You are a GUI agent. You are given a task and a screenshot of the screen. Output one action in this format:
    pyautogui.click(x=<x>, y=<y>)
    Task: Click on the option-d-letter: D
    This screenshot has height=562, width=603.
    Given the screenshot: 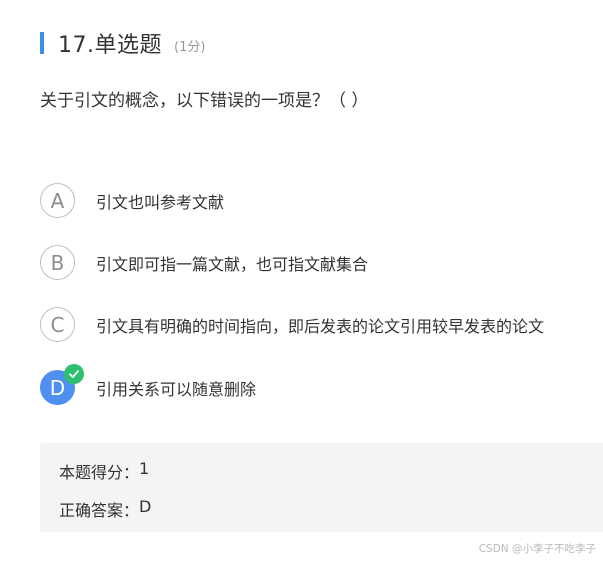 What is the action you would take?
    pyautogui.click(x=57, y=387)
    